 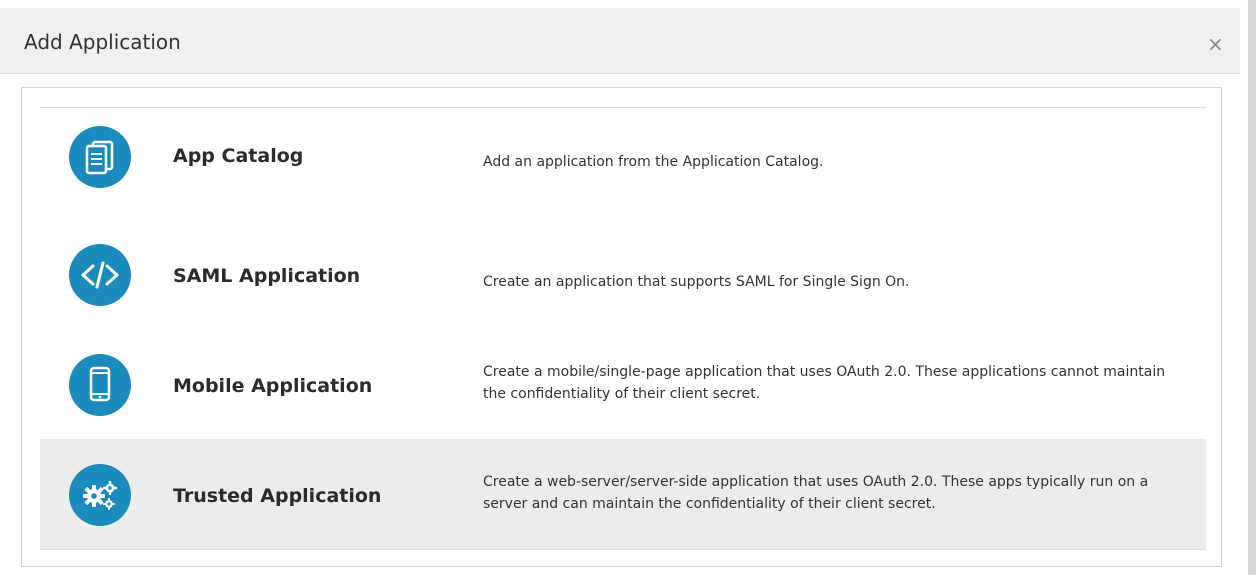 What do you see at coordinates (100, 157) in the screenshot?
I see `catalog-icon` at bounding box center [100, 157].